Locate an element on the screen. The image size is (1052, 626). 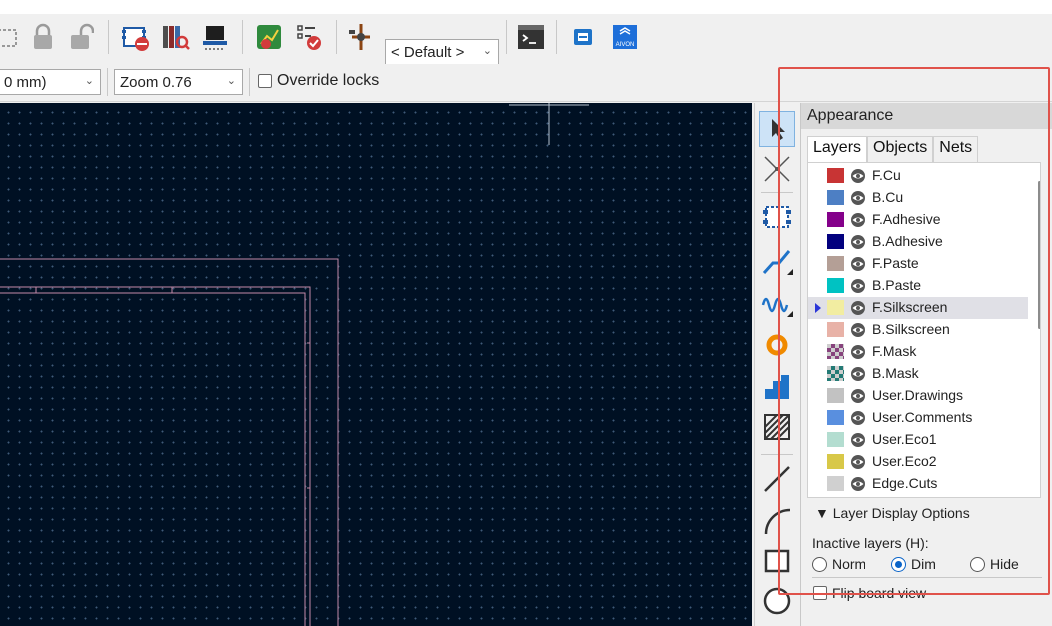
radio-hide-label: Hide is located at coordinates (1004, 564).